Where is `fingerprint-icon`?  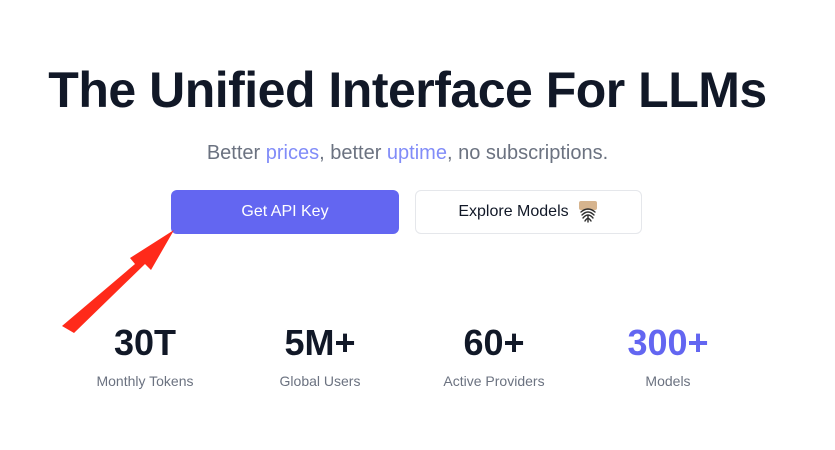
fingerprint-icon is located at coordinates (588, 212).